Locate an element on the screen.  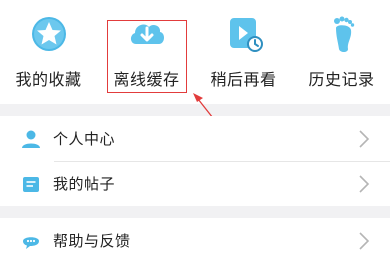
quick-action-favorites: 我的收藏 is located at coordinates (48, 52).